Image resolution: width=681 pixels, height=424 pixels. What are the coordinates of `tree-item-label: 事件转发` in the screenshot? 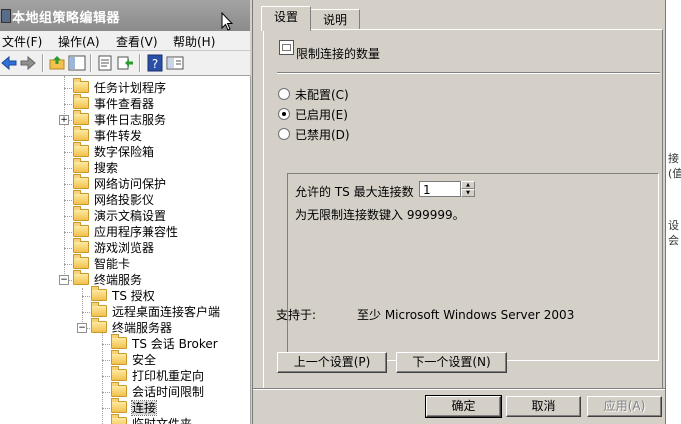 It's located at (118, 136).